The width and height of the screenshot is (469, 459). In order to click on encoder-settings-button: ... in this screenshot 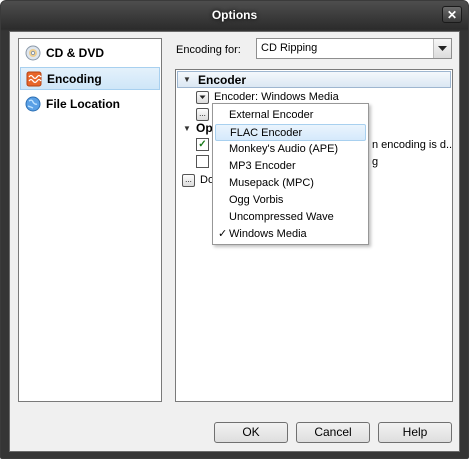, I will do `click(202, 114)`.